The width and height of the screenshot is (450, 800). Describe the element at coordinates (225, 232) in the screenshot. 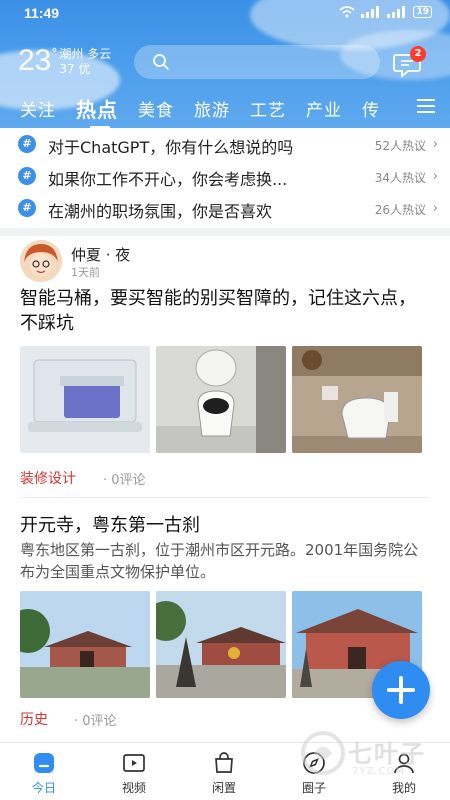

I see `section-divider` at that location.